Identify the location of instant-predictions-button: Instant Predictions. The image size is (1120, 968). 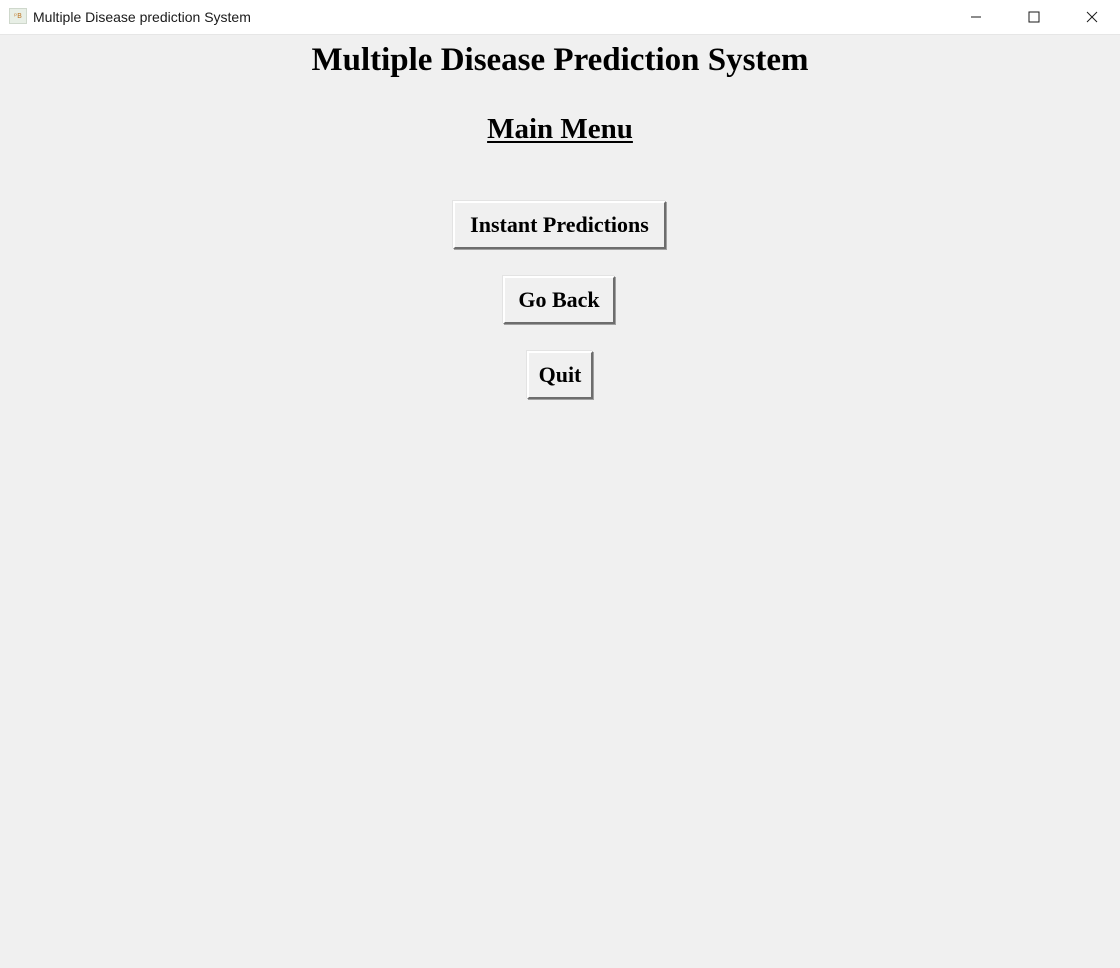
(559, 225).